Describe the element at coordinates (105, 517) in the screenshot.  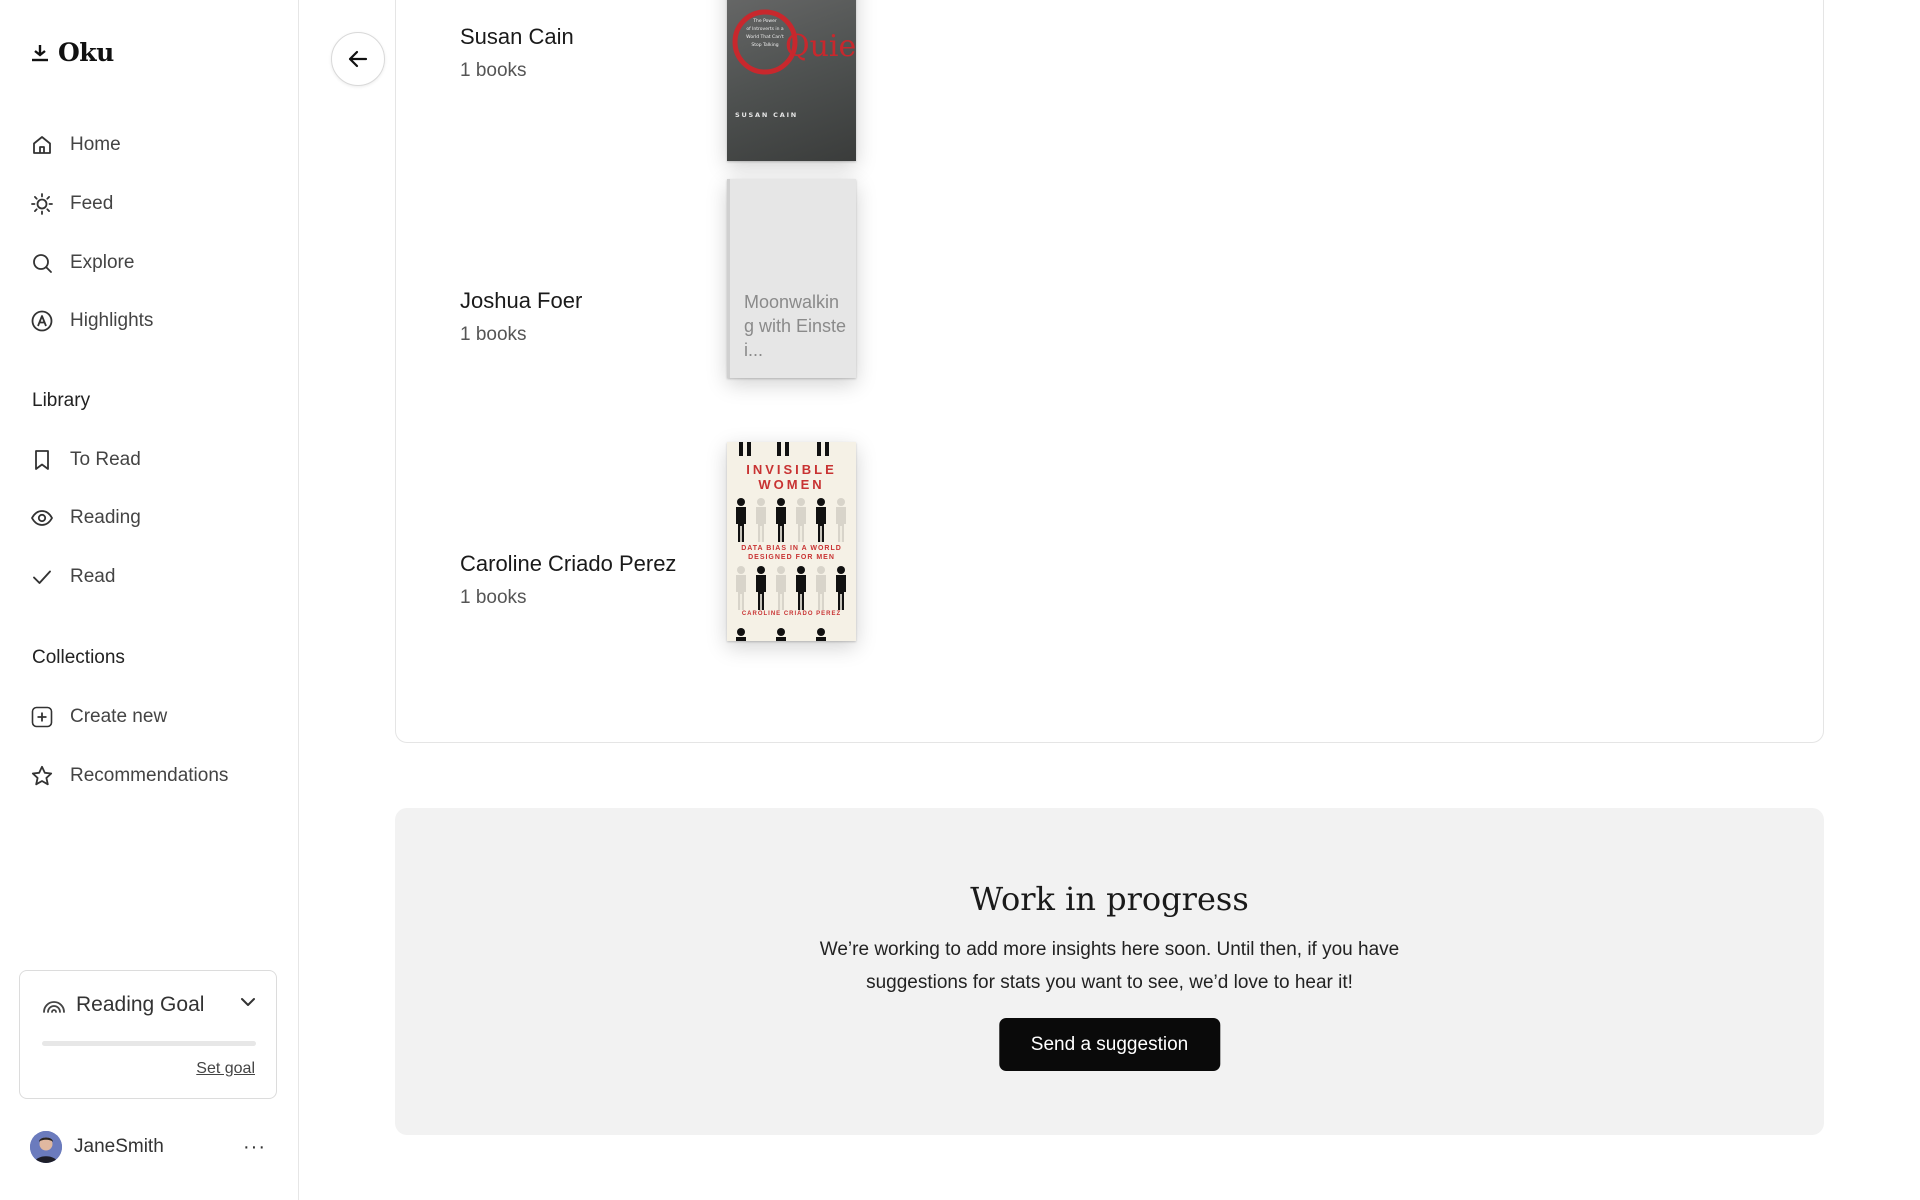
I see `nav-reading-label: Reading` at that location.